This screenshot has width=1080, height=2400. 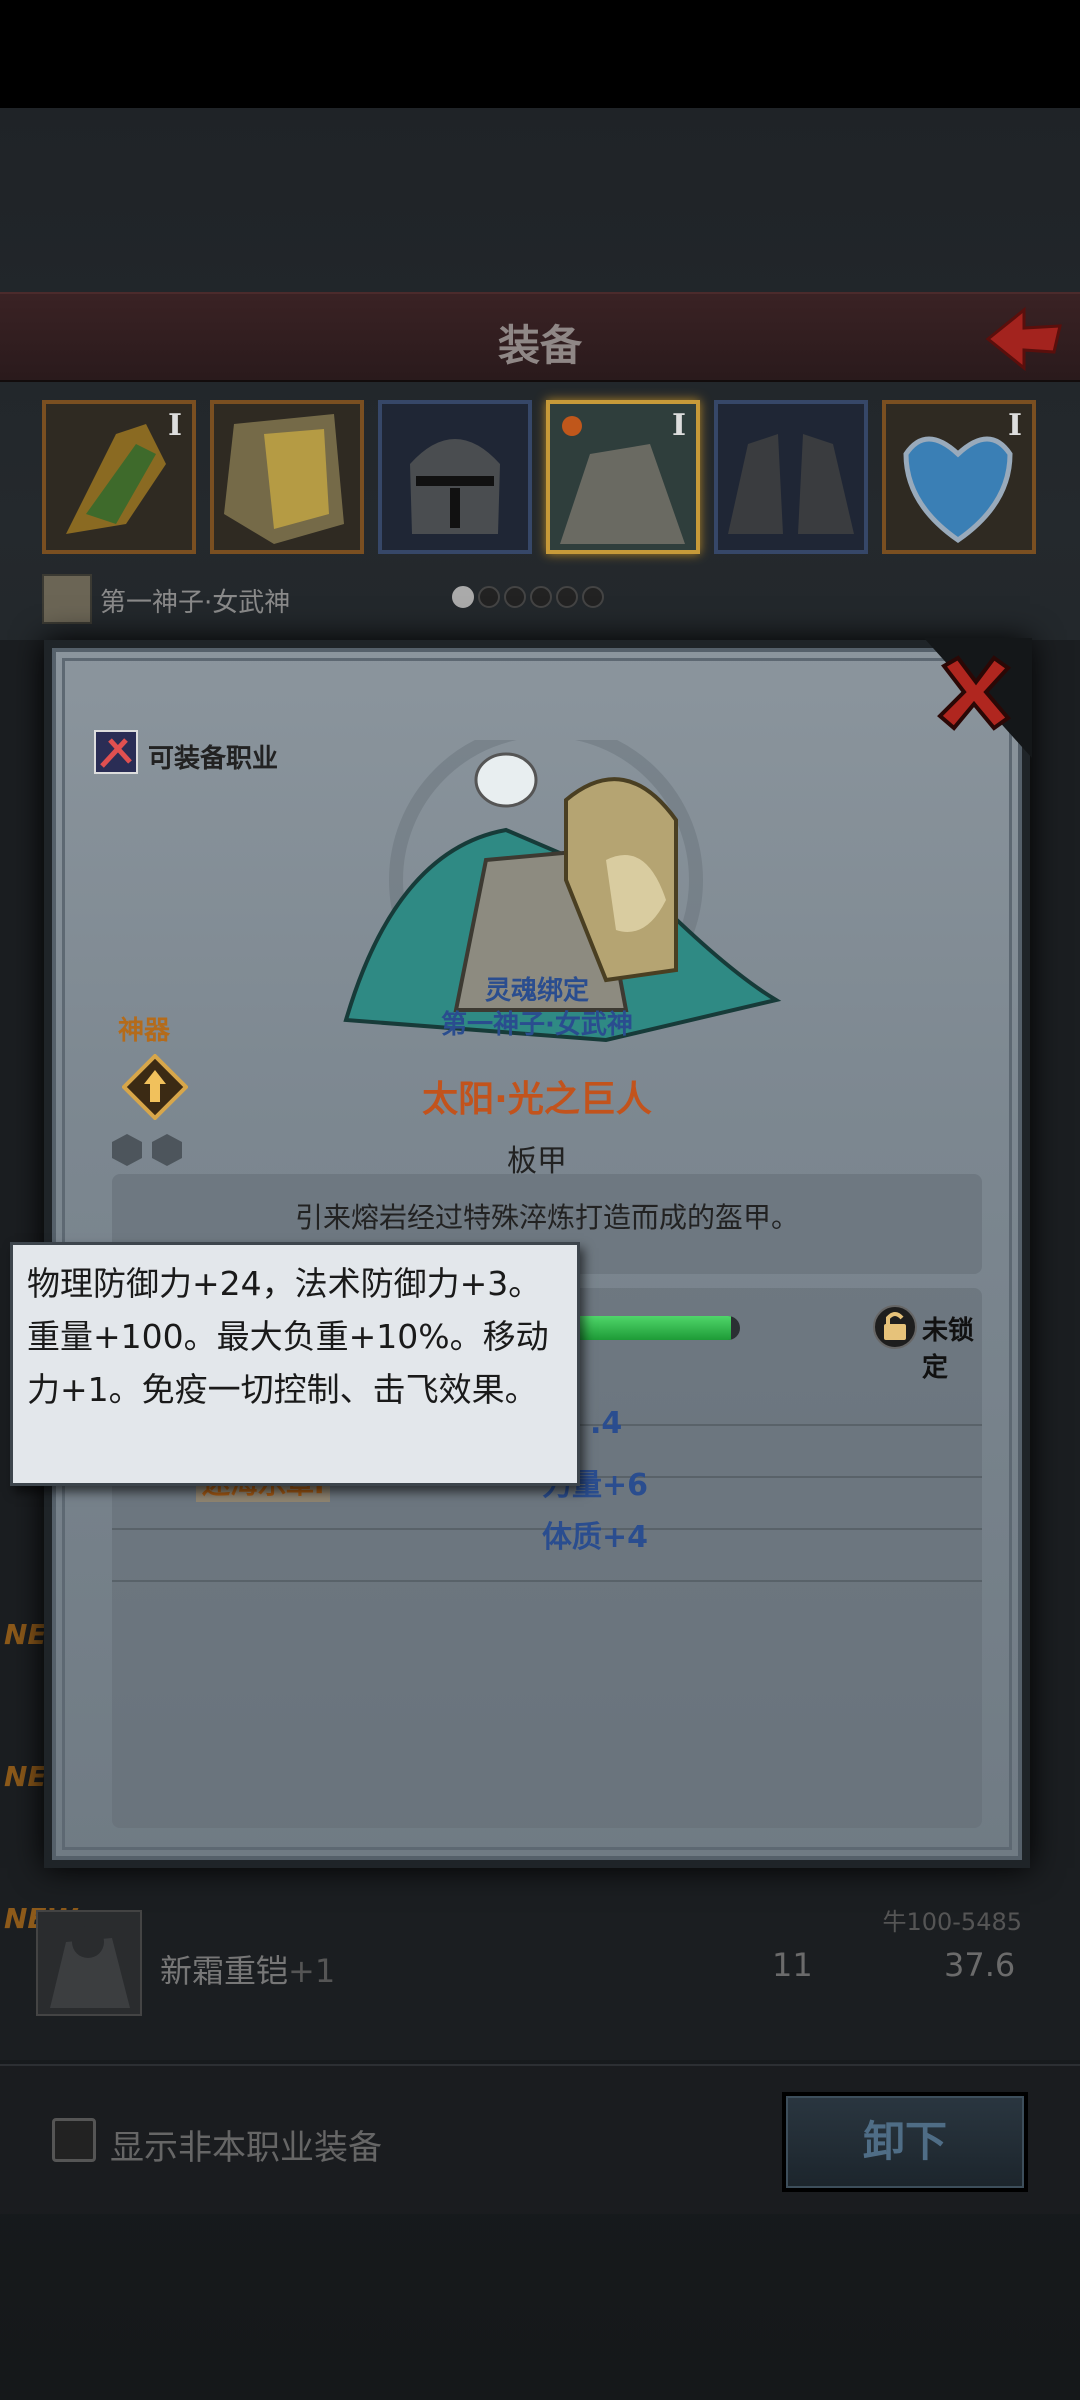 What do you see at coordinates (645, 1328) in the screenshot?
I see `durability-fill` at bounding box center [645, 1328].